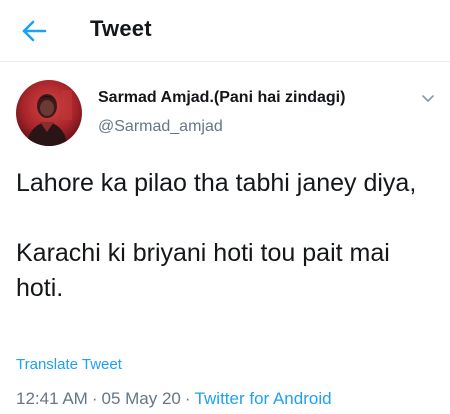 The image size is (450, 414). Describe the element at coordinates (141, 398) in the screenshot. I see `tweet-date: 05 May 20` at that location.